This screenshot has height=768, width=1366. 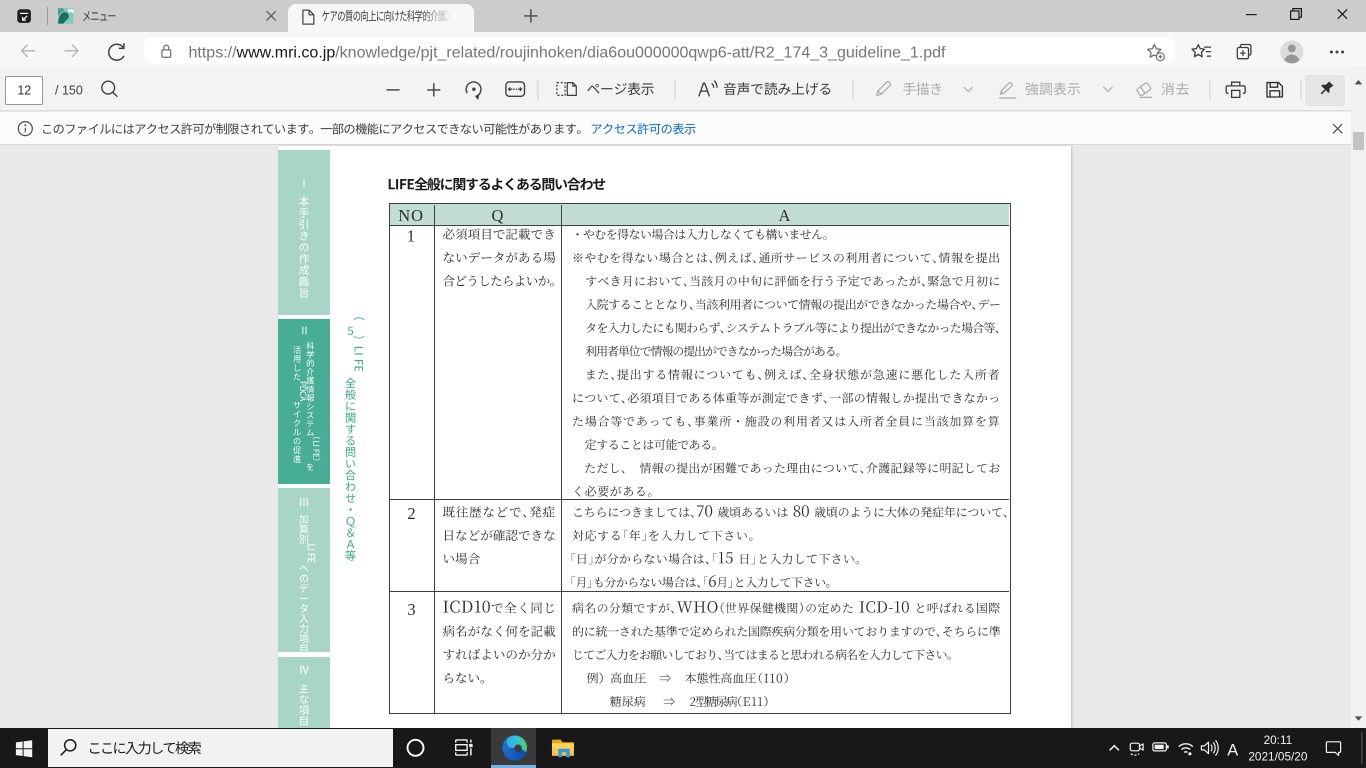 I want to click on svg-text: NO, so click(x=411, y=215).